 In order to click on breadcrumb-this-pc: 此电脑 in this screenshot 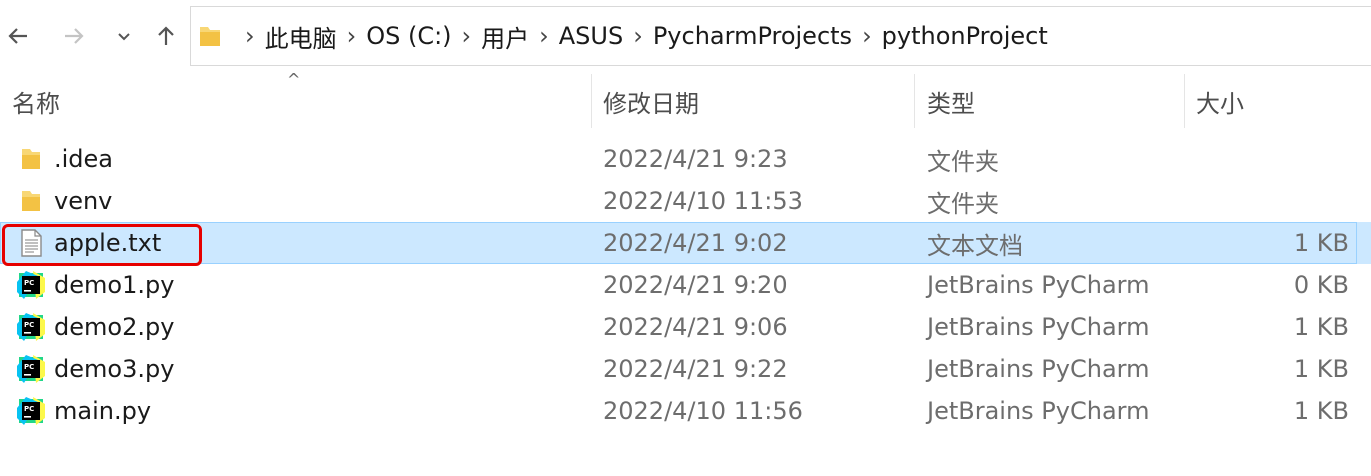, I will do `click(301, 36)`.